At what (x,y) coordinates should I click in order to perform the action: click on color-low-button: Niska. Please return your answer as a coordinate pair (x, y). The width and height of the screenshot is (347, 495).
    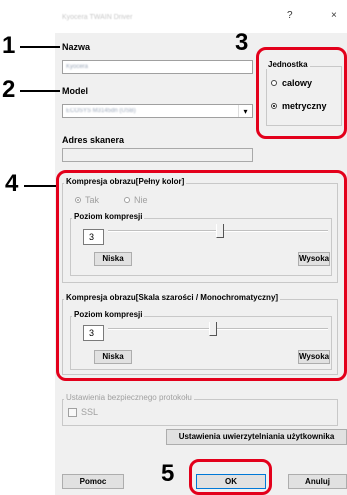
    Looking at the image, I should click on (113, 259).